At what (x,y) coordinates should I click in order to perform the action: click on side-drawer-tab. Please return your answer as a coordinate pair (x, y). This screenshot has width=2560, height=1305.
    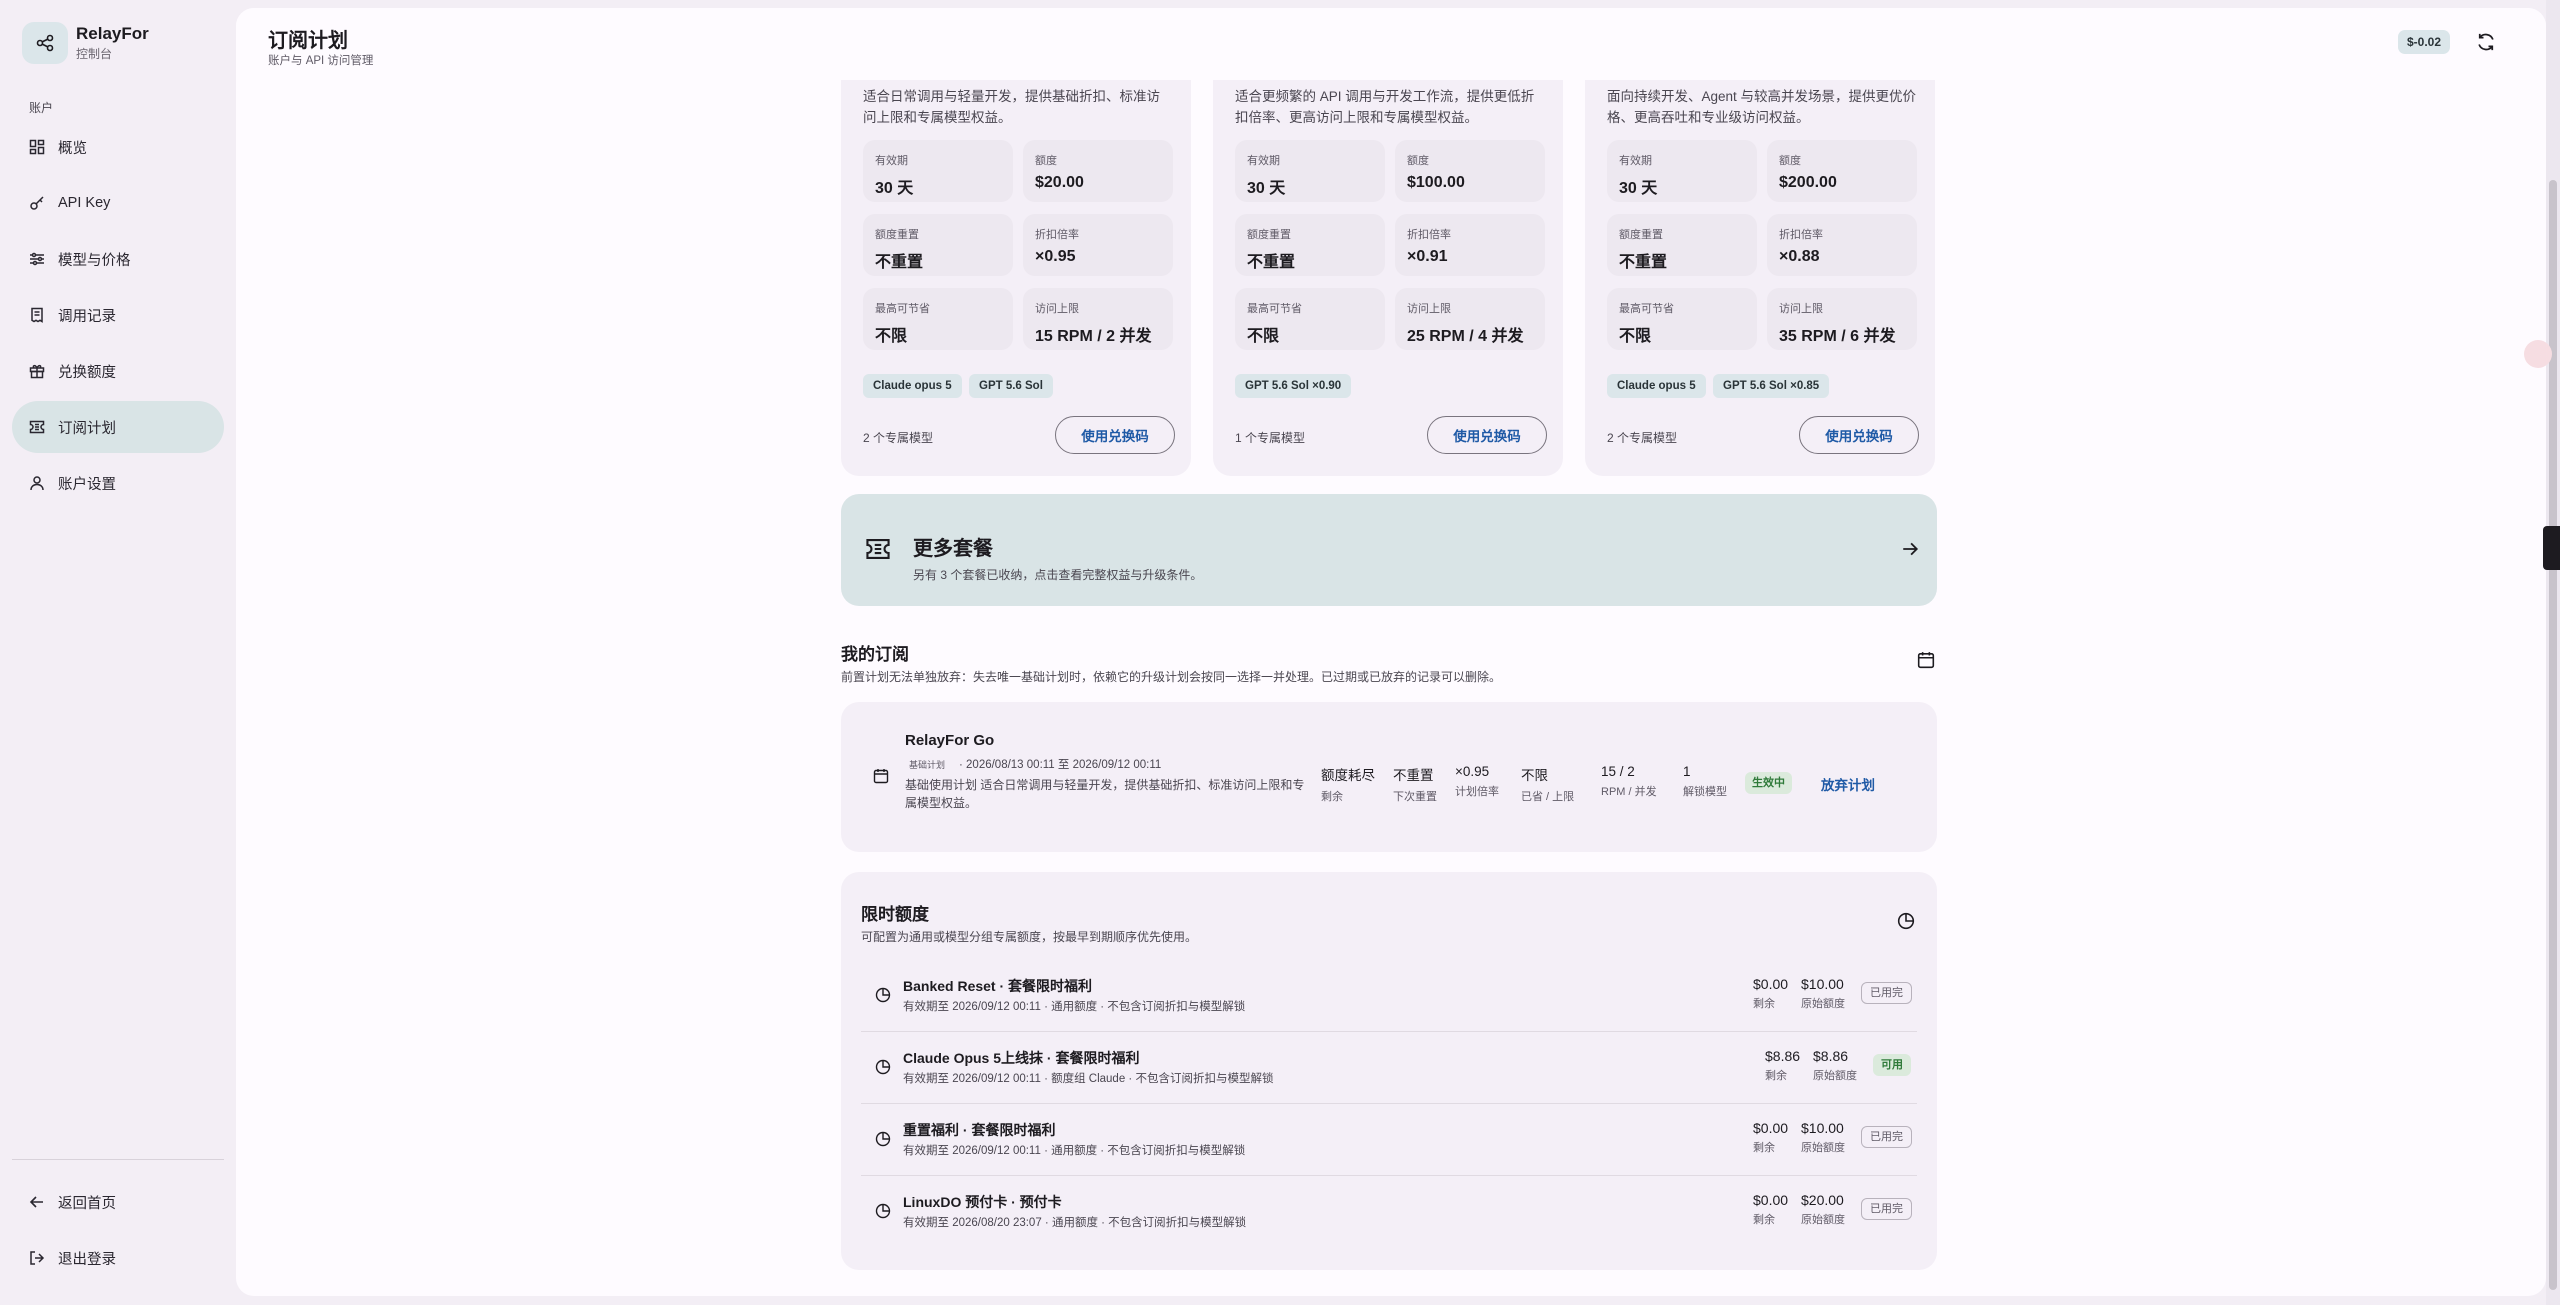
    Looking at the image, I should click on (2551, 548).